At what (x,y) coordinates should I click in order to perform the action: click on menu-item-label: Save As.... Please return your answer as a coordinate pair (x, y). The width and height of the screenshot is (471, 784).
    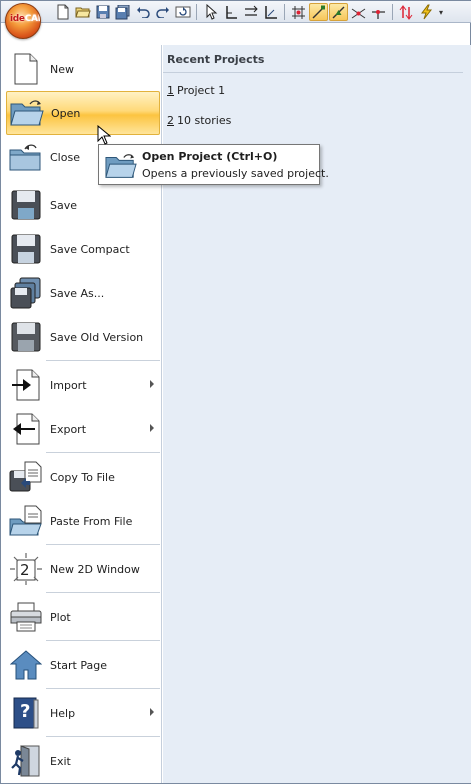
    Looking at the image, I should click on (77, 293).